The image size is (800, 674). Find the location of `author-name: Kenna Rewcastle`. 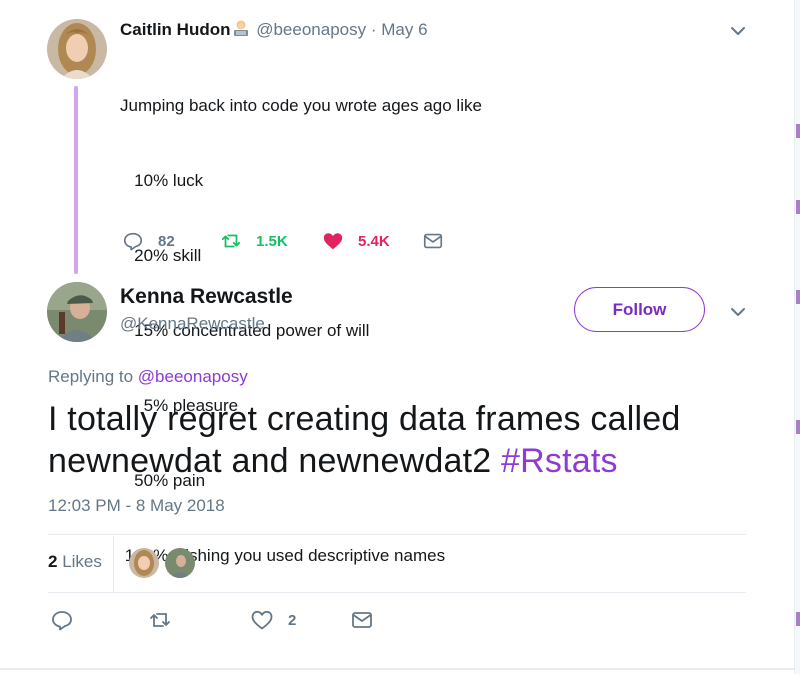

author-name: Kenna Rewcastle is located at coordinates (206, 297).